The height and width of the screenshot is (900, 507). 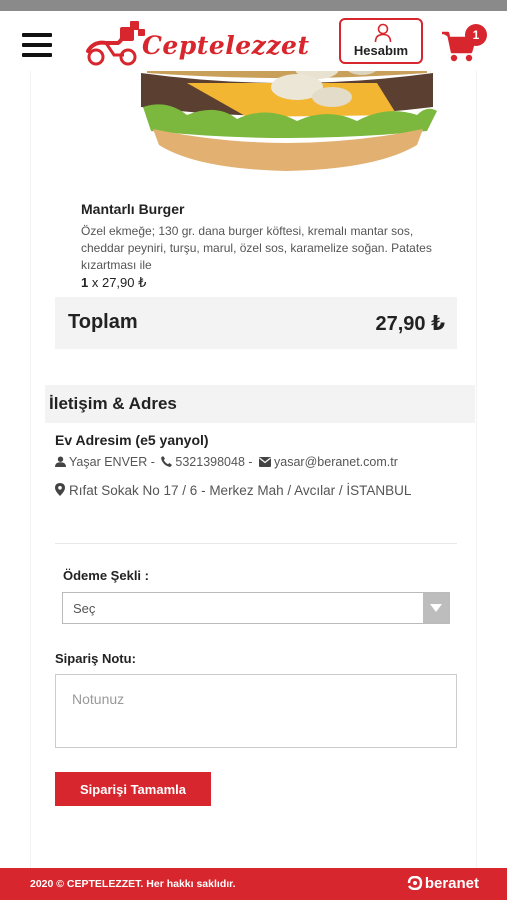 What do you see at coordinates (95, 658) in the screenshot?
I see `order-note-label: Sipariş Notu:` at bounding box center [95, 658].